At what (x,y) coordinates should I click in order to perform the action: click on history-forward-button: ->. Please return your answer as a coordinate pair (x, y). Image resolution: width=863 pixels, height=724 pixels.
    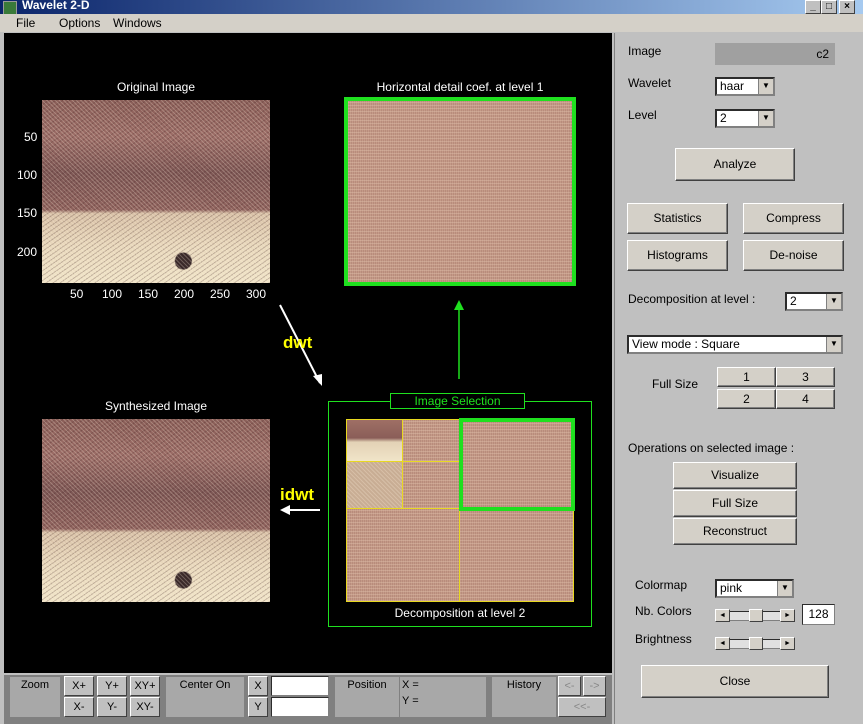
    Looking at the image, I should click on (594, 686).